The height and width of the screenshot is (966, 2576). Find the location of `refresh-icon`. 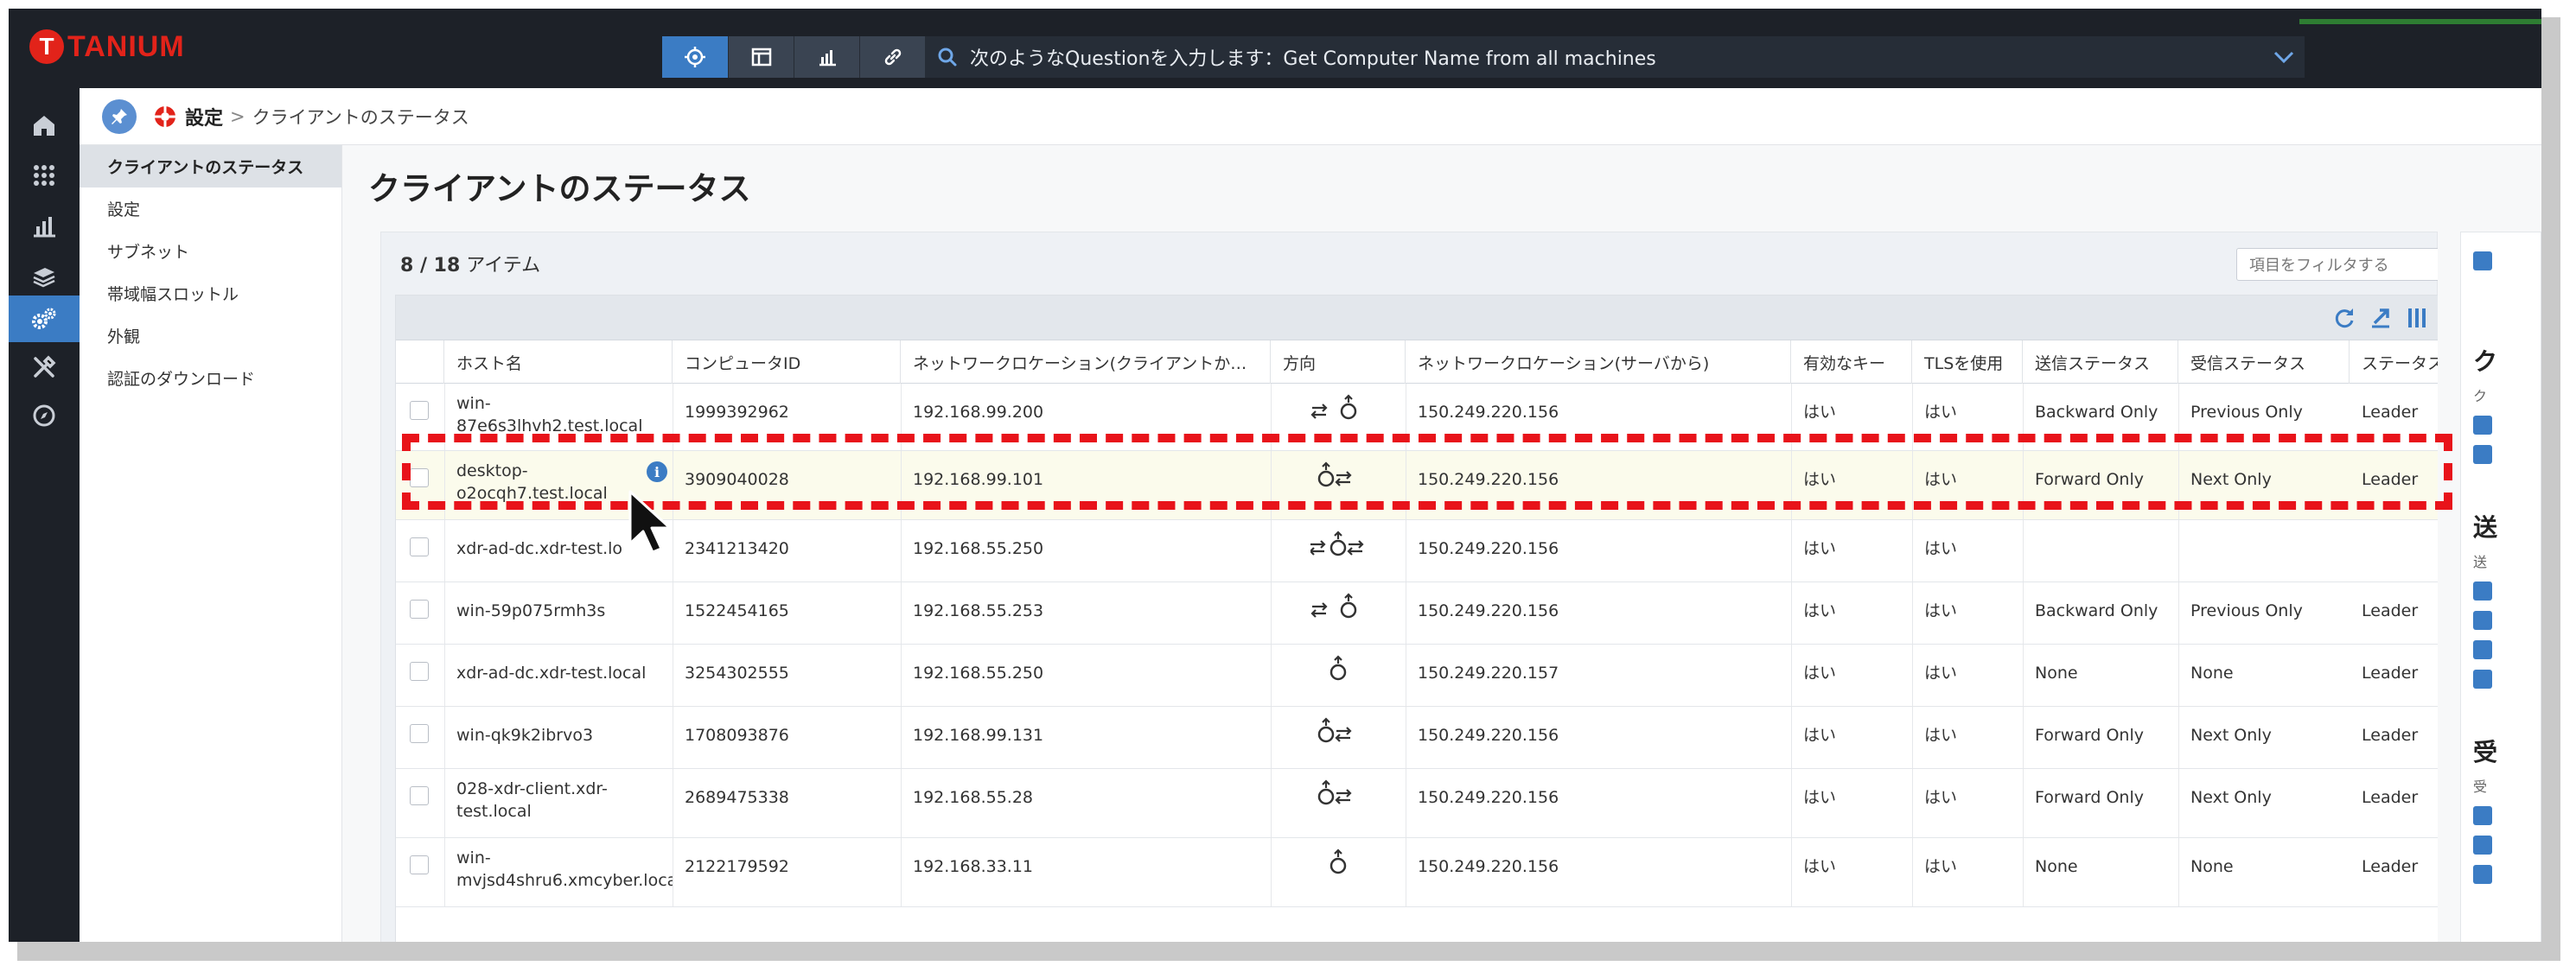

refresh-icon is located at coordinates (2344, 318).